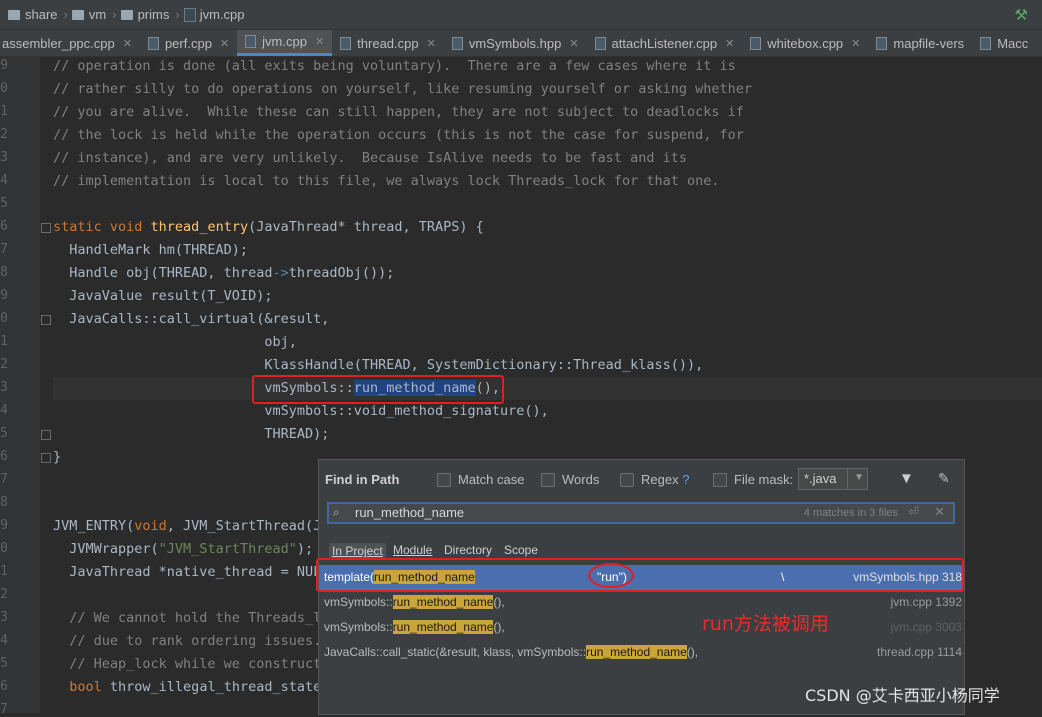 The image size is (1042, 717). Describe the element at coordinates (4, 640) in the screenshot. I see `line-number: 4` at that location.